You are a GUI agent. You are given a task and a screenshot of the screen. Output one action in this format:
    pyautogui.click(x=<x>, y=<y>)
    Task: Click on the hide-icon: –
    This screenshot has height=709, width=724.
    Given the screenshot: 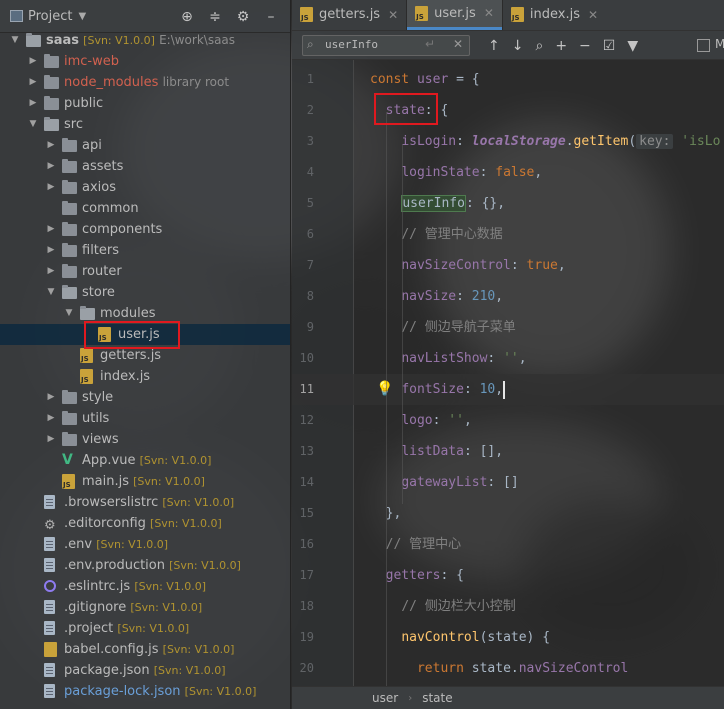 What is the action you would take?
    pyautogui.click(x=271, y=17)
    